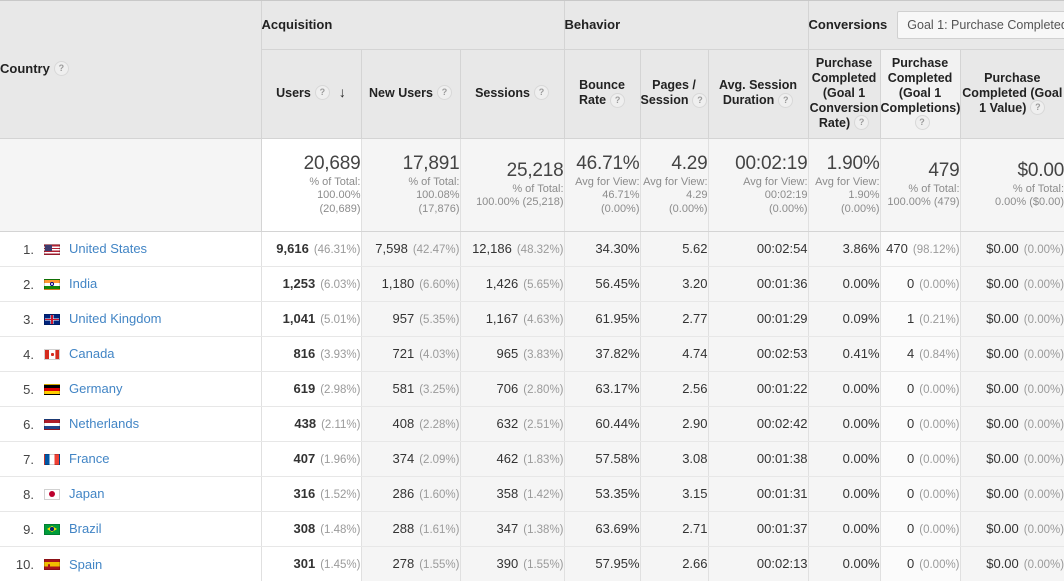 The image size is (1064, 581). I want to click on dimension-header-country: Country?, so click(131, 70).